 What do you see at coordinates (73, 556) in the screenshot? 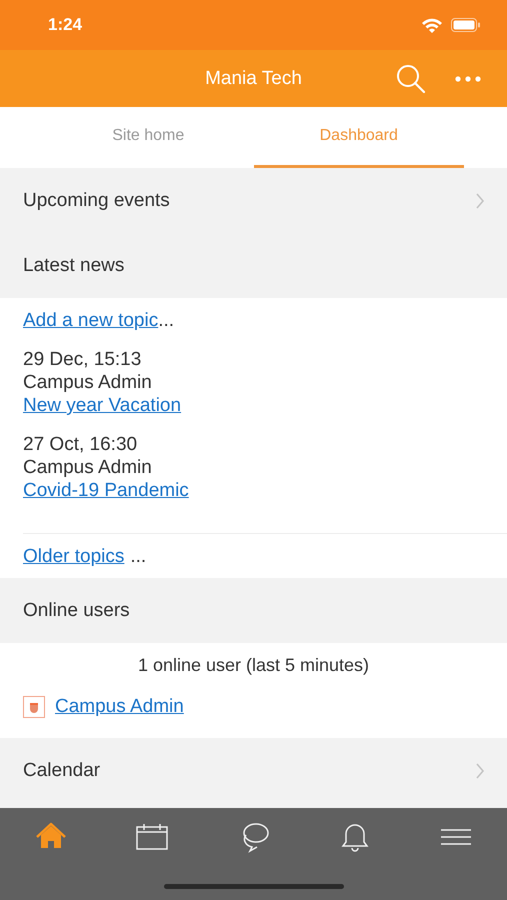
I see `older-topics-link: Older topics` at bounding box center [73, 556].